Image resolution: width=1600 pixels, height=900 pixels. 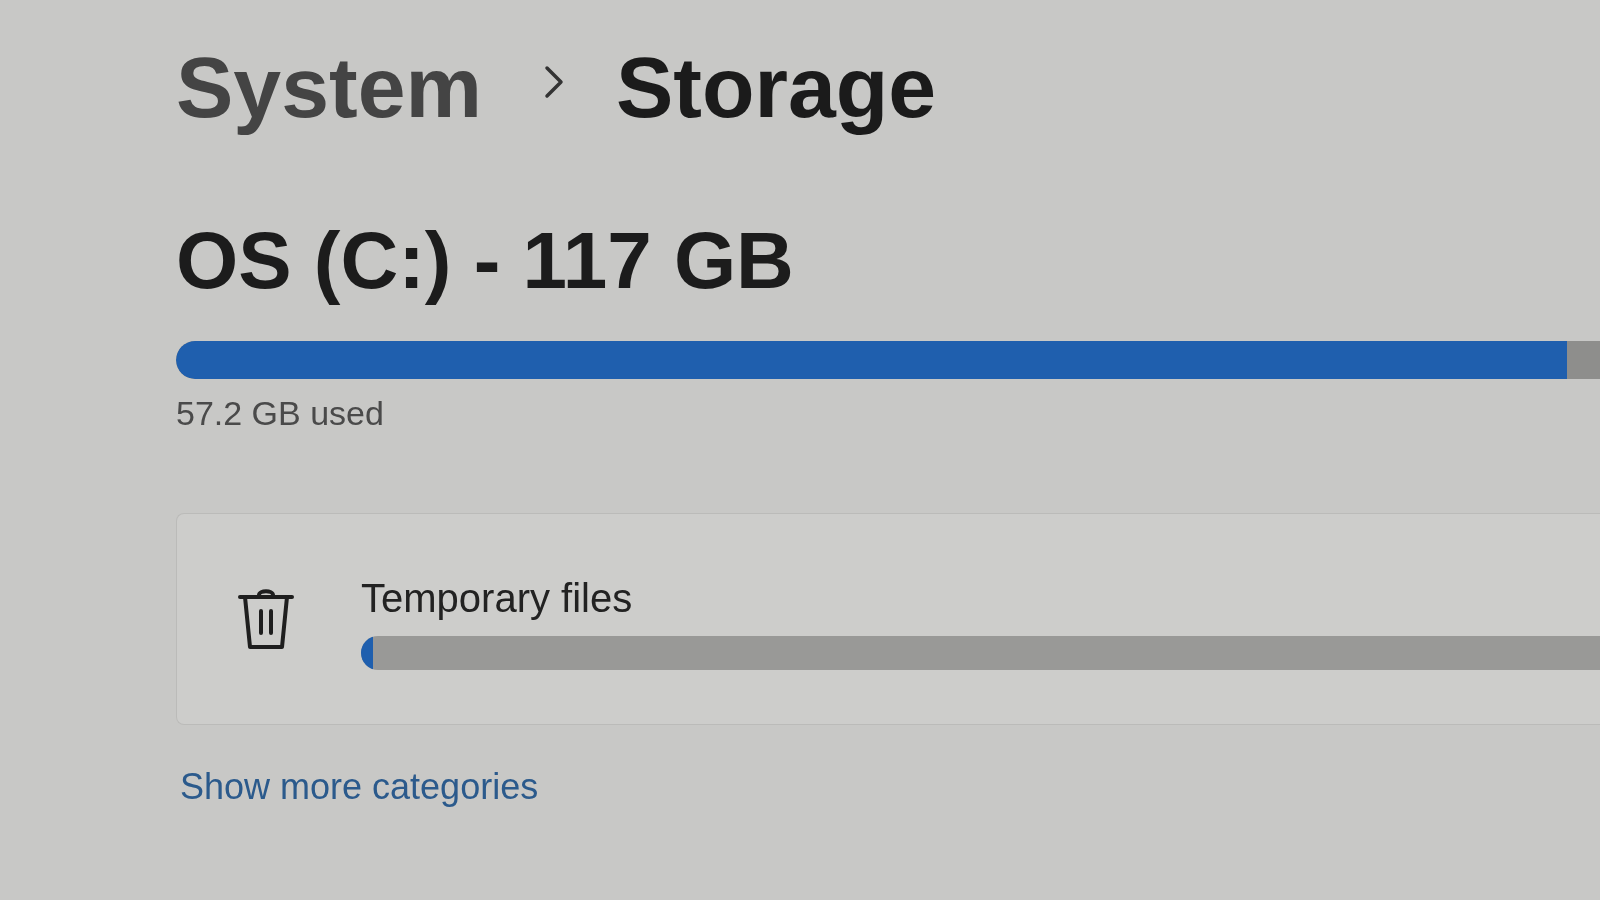 What do you see at coordinates (359, 787) in the screenshot?
I see `show-more-link: Show more categories` at bounding box center [359, 787].